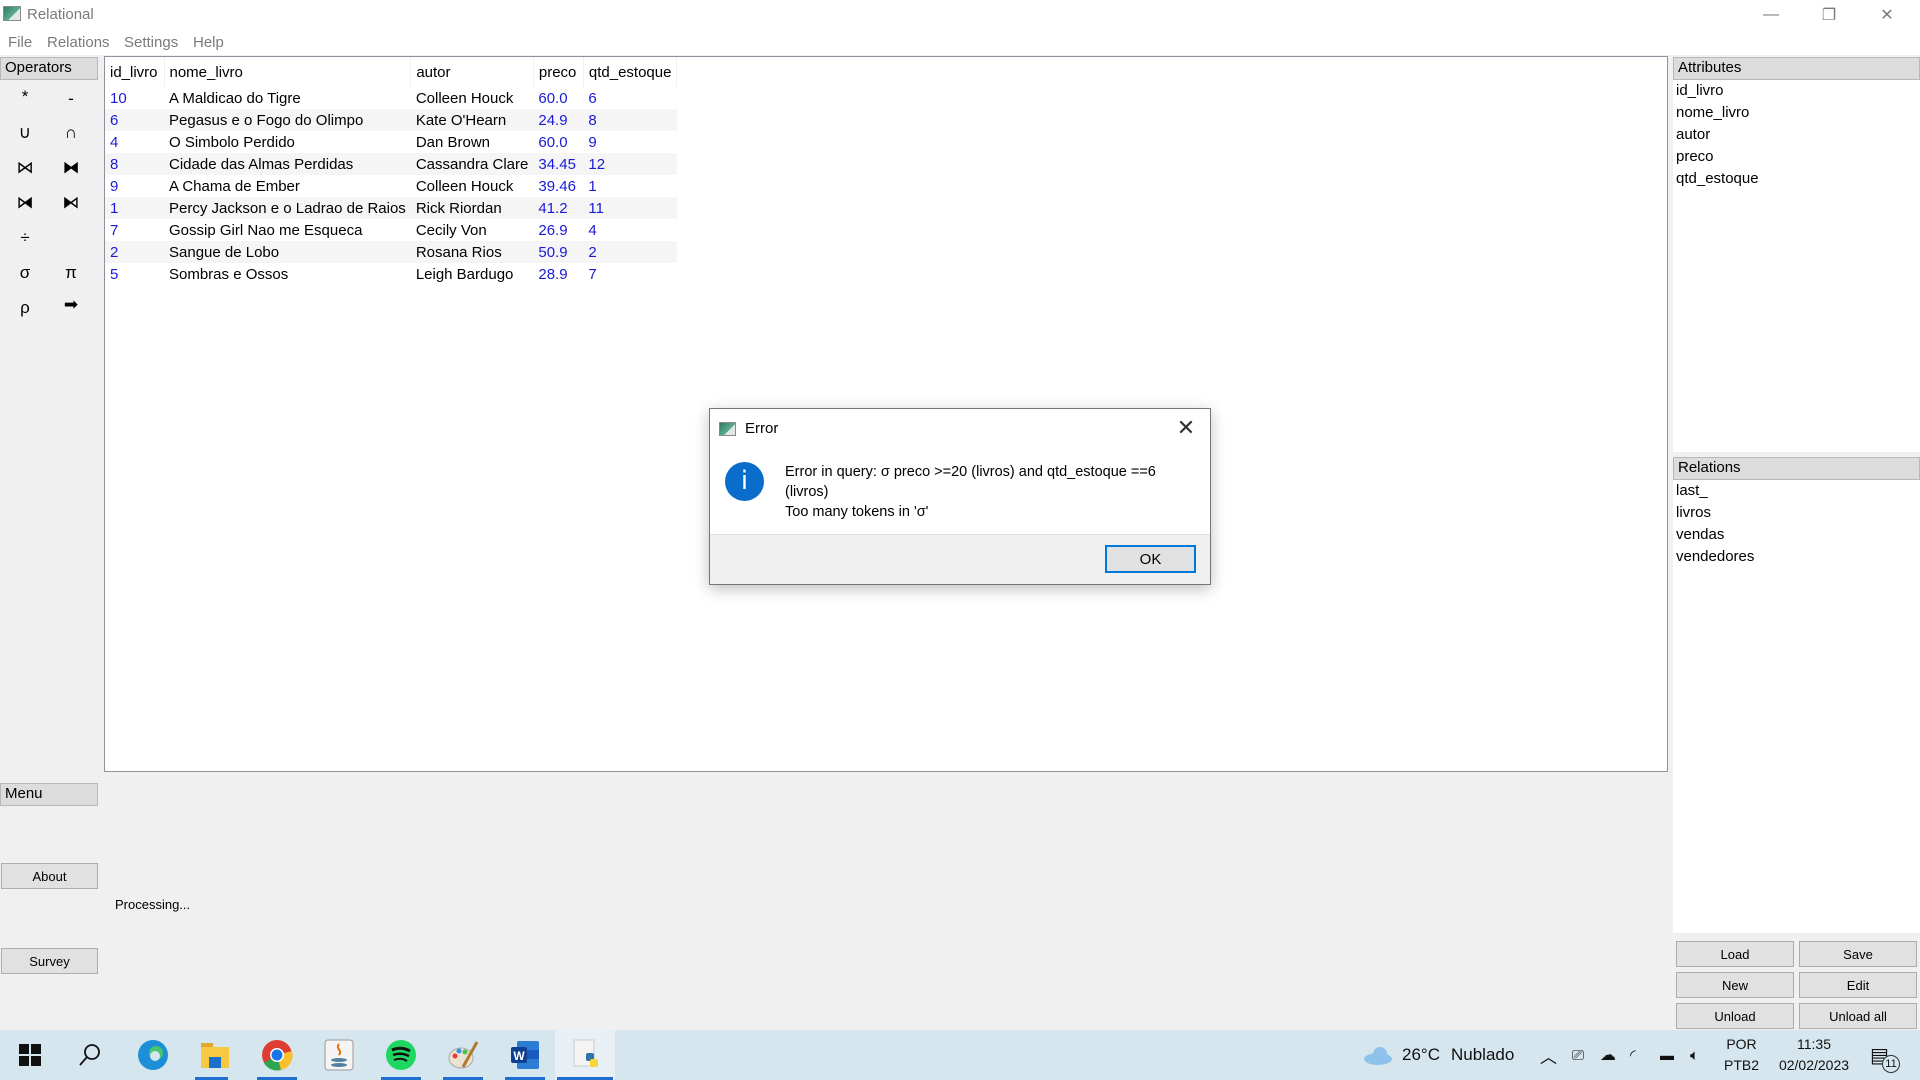 The height and width of the screenshot is (1080, 1920). I want to click on java-icon, so click(339, 1055).